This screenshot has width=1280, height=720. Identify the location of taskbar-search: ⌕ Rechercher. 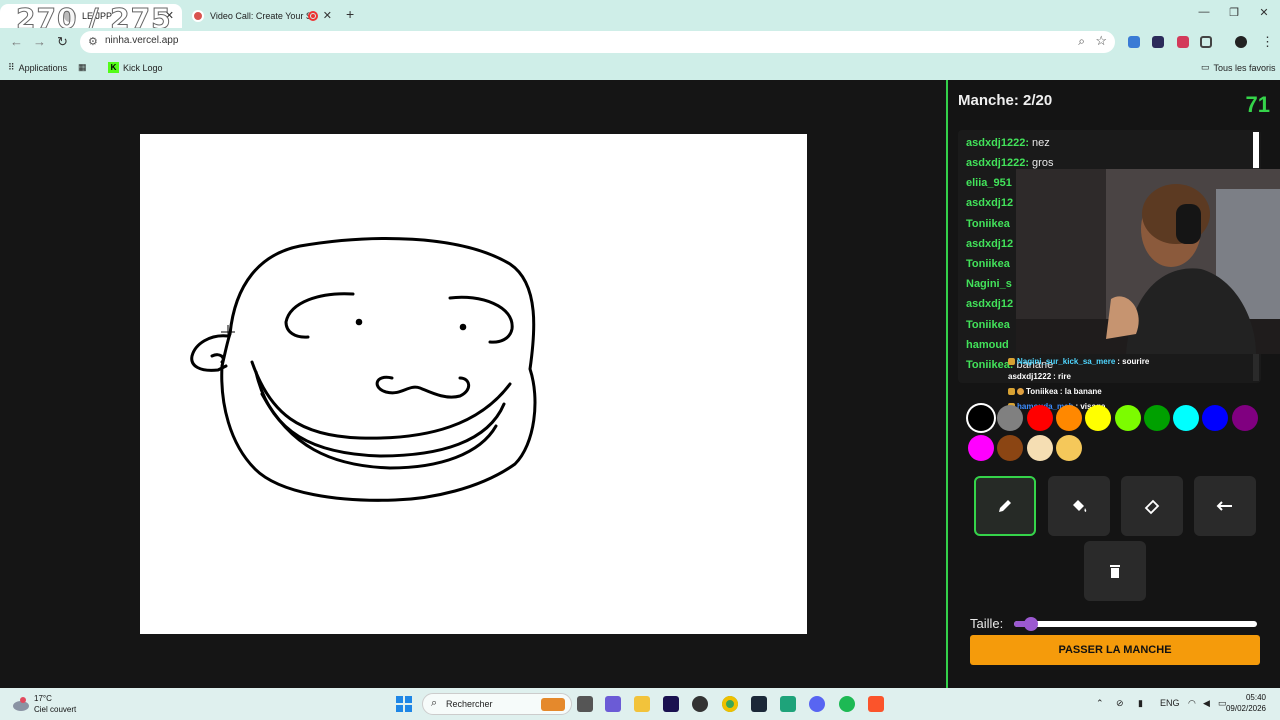
(497, 704).